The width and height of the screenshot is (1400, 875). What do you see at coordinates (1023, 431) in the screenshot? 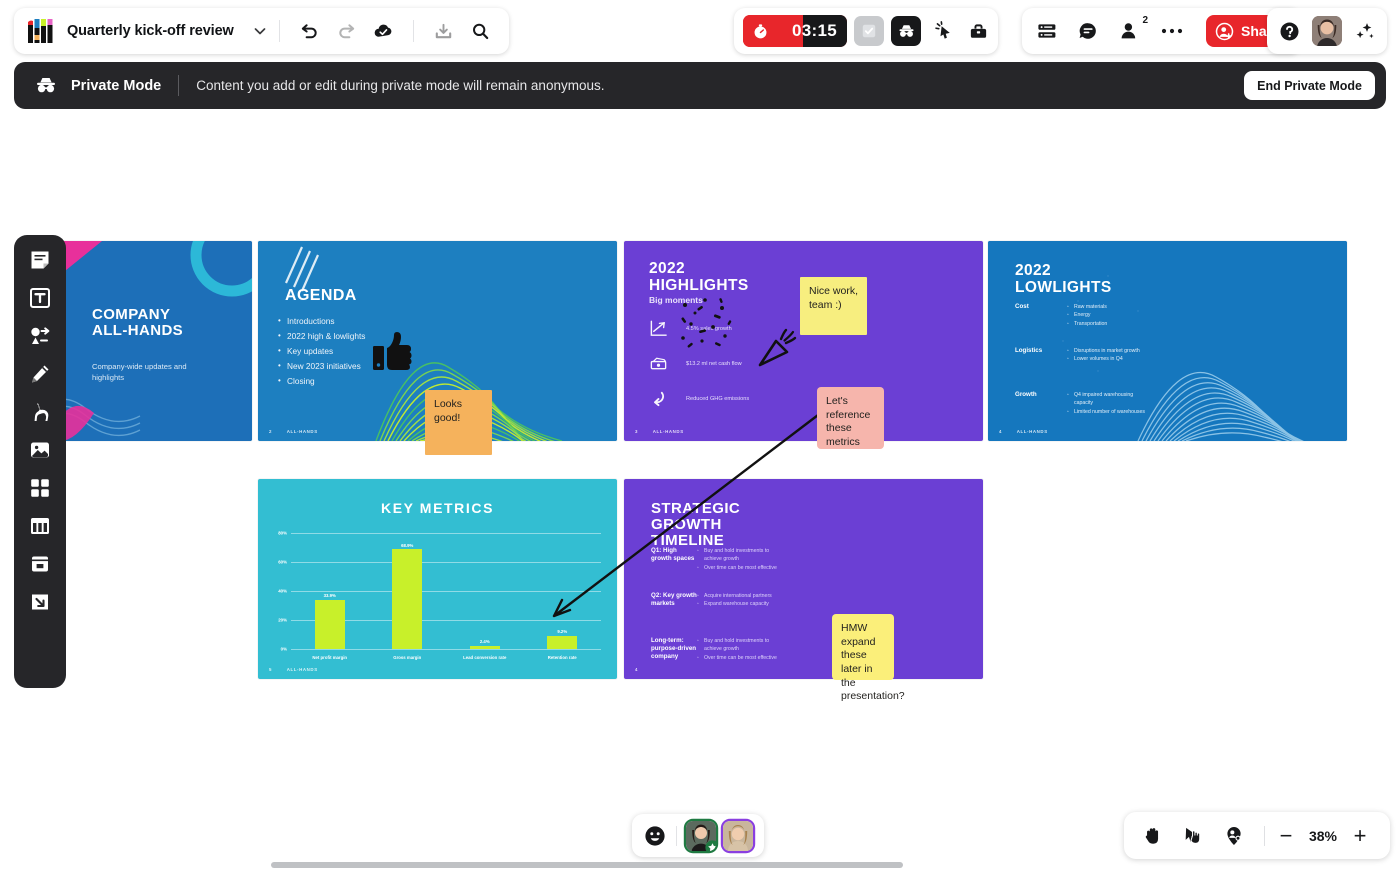
I see `slide-footer: 4 ALL-HANDS` at bounding box center [1023, 431].